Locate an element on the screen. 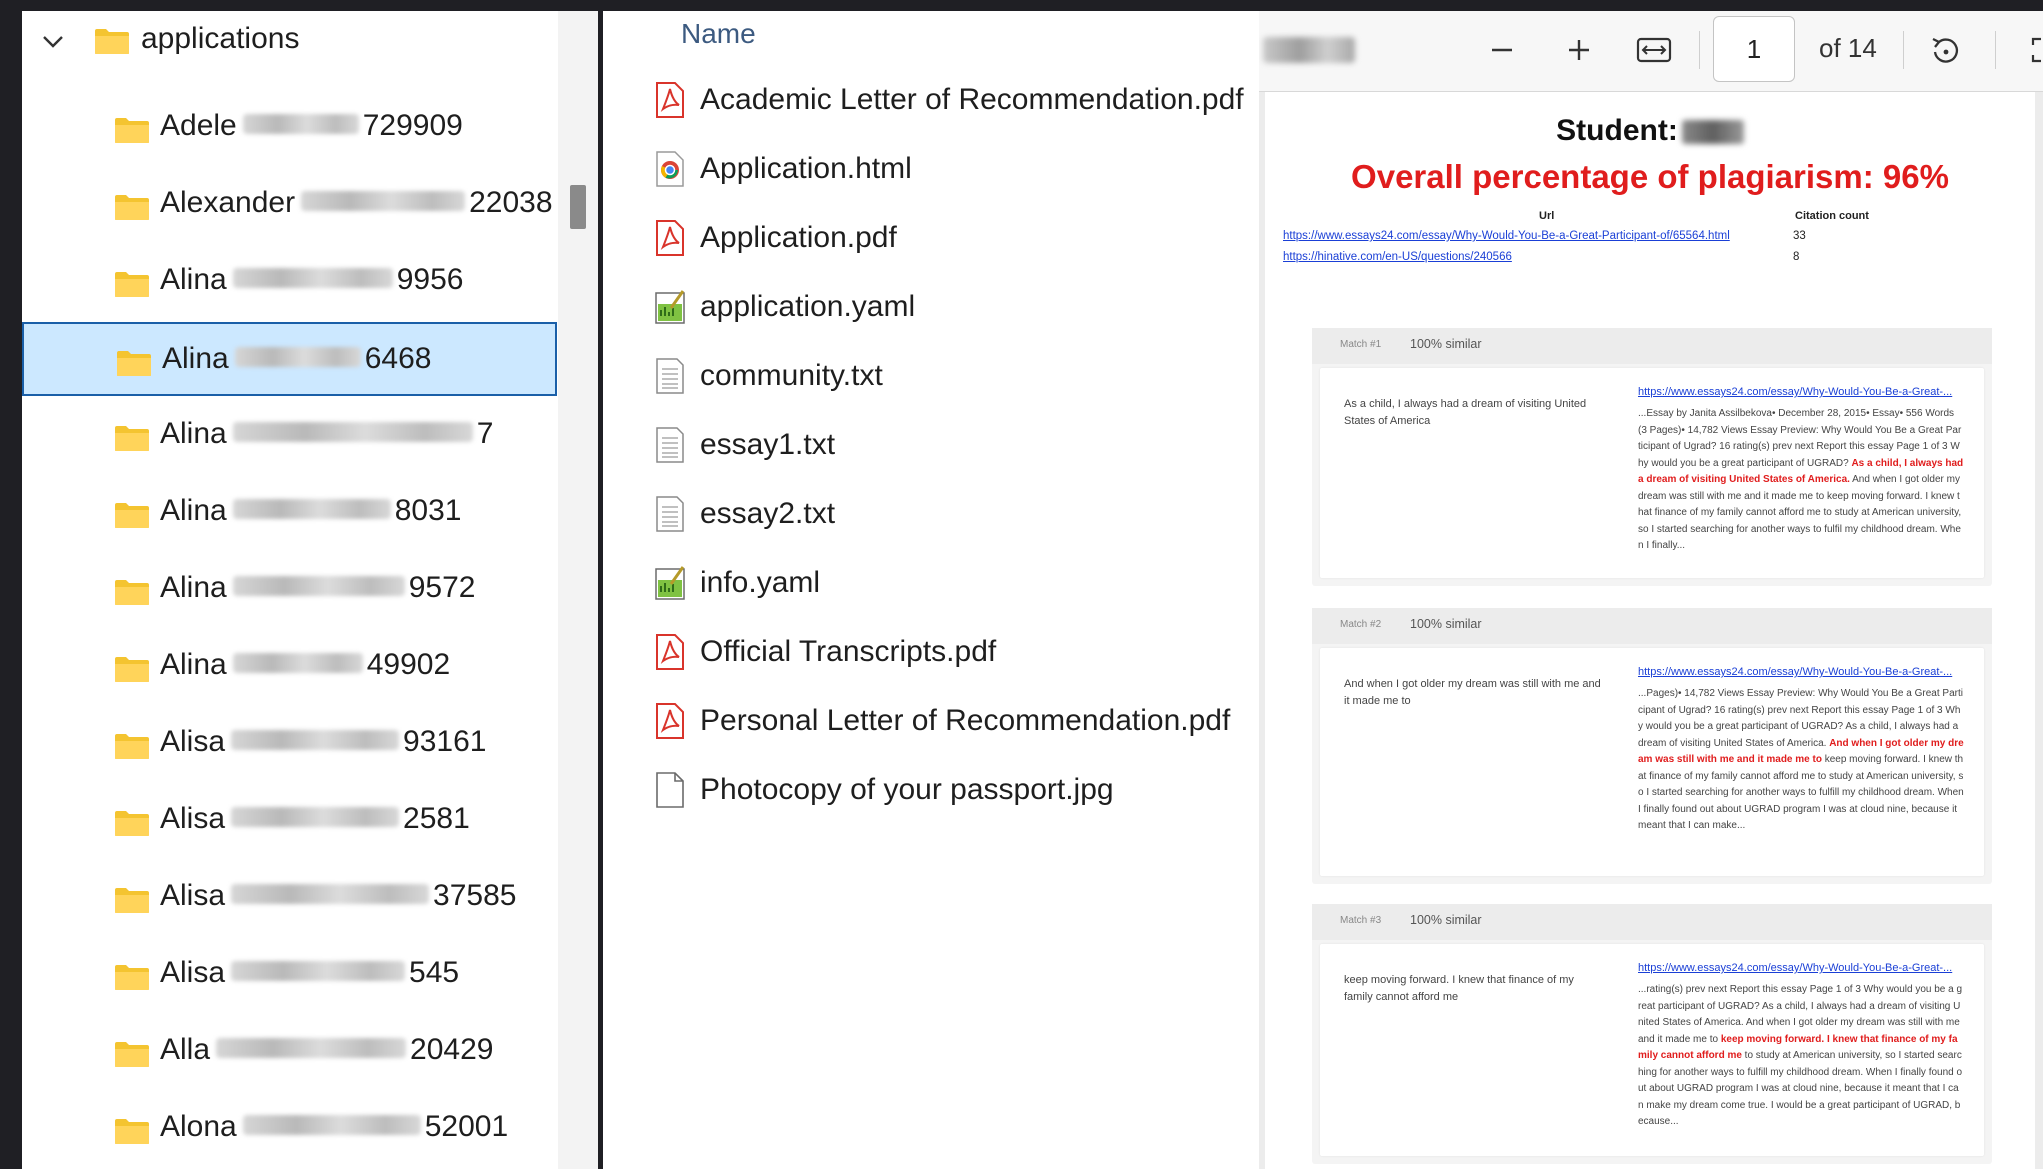 The height and width of the screenshot is (1169, 2043). match-header: Match #3 100% similar is located at coordinates (1652, 922).